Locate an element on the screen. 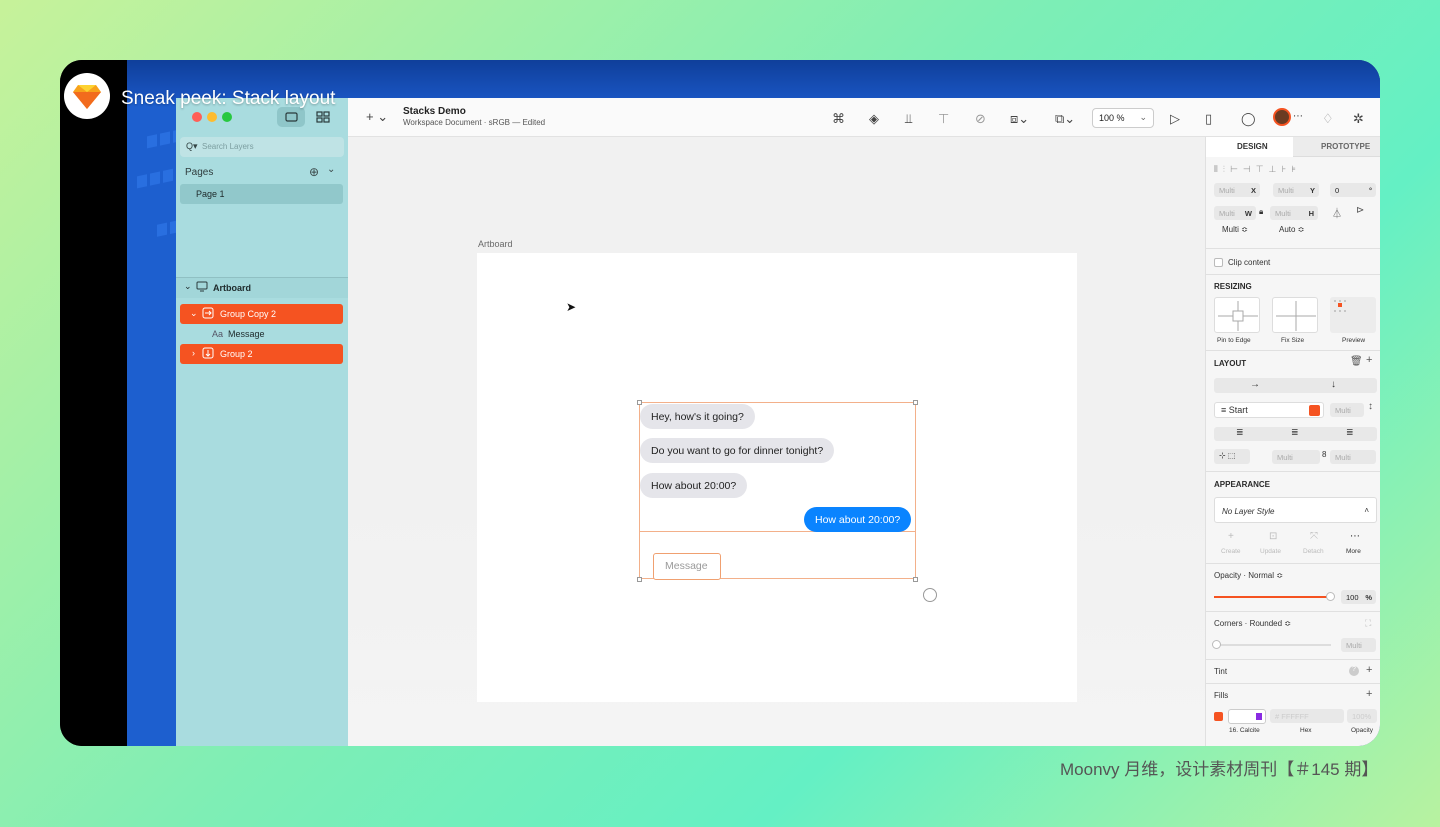 The image size is (1440, 827). h-field: Multi H is located at coordinates (1294, 213).